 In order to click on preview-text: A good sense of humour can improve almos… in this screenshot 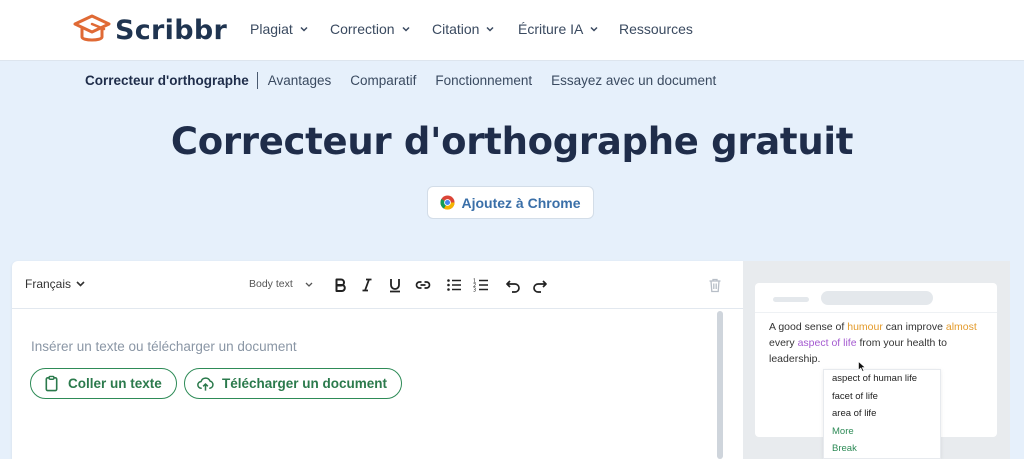, I will do `click(879, 343)`.